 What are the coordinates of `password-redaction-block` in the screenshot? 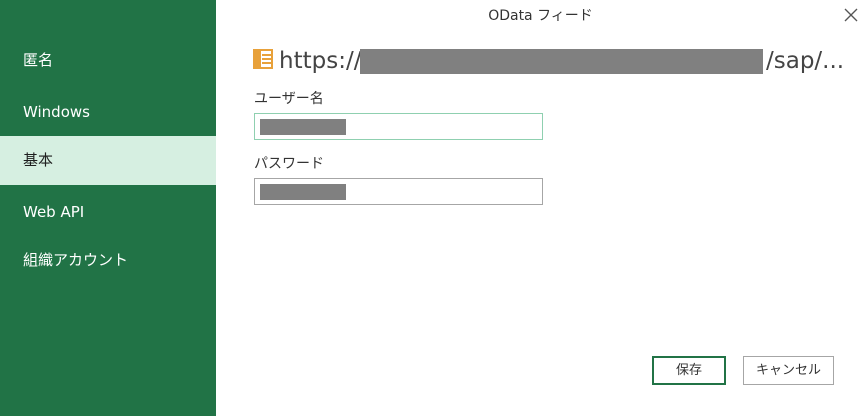 It's located at (303, 192).